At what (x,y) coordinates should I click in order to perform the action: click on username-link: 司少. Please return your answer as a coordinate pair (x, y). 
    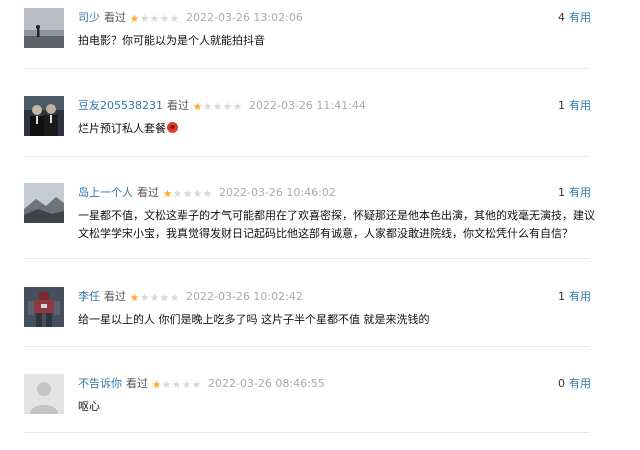
    Looking at the image, I should click on (89, 18).